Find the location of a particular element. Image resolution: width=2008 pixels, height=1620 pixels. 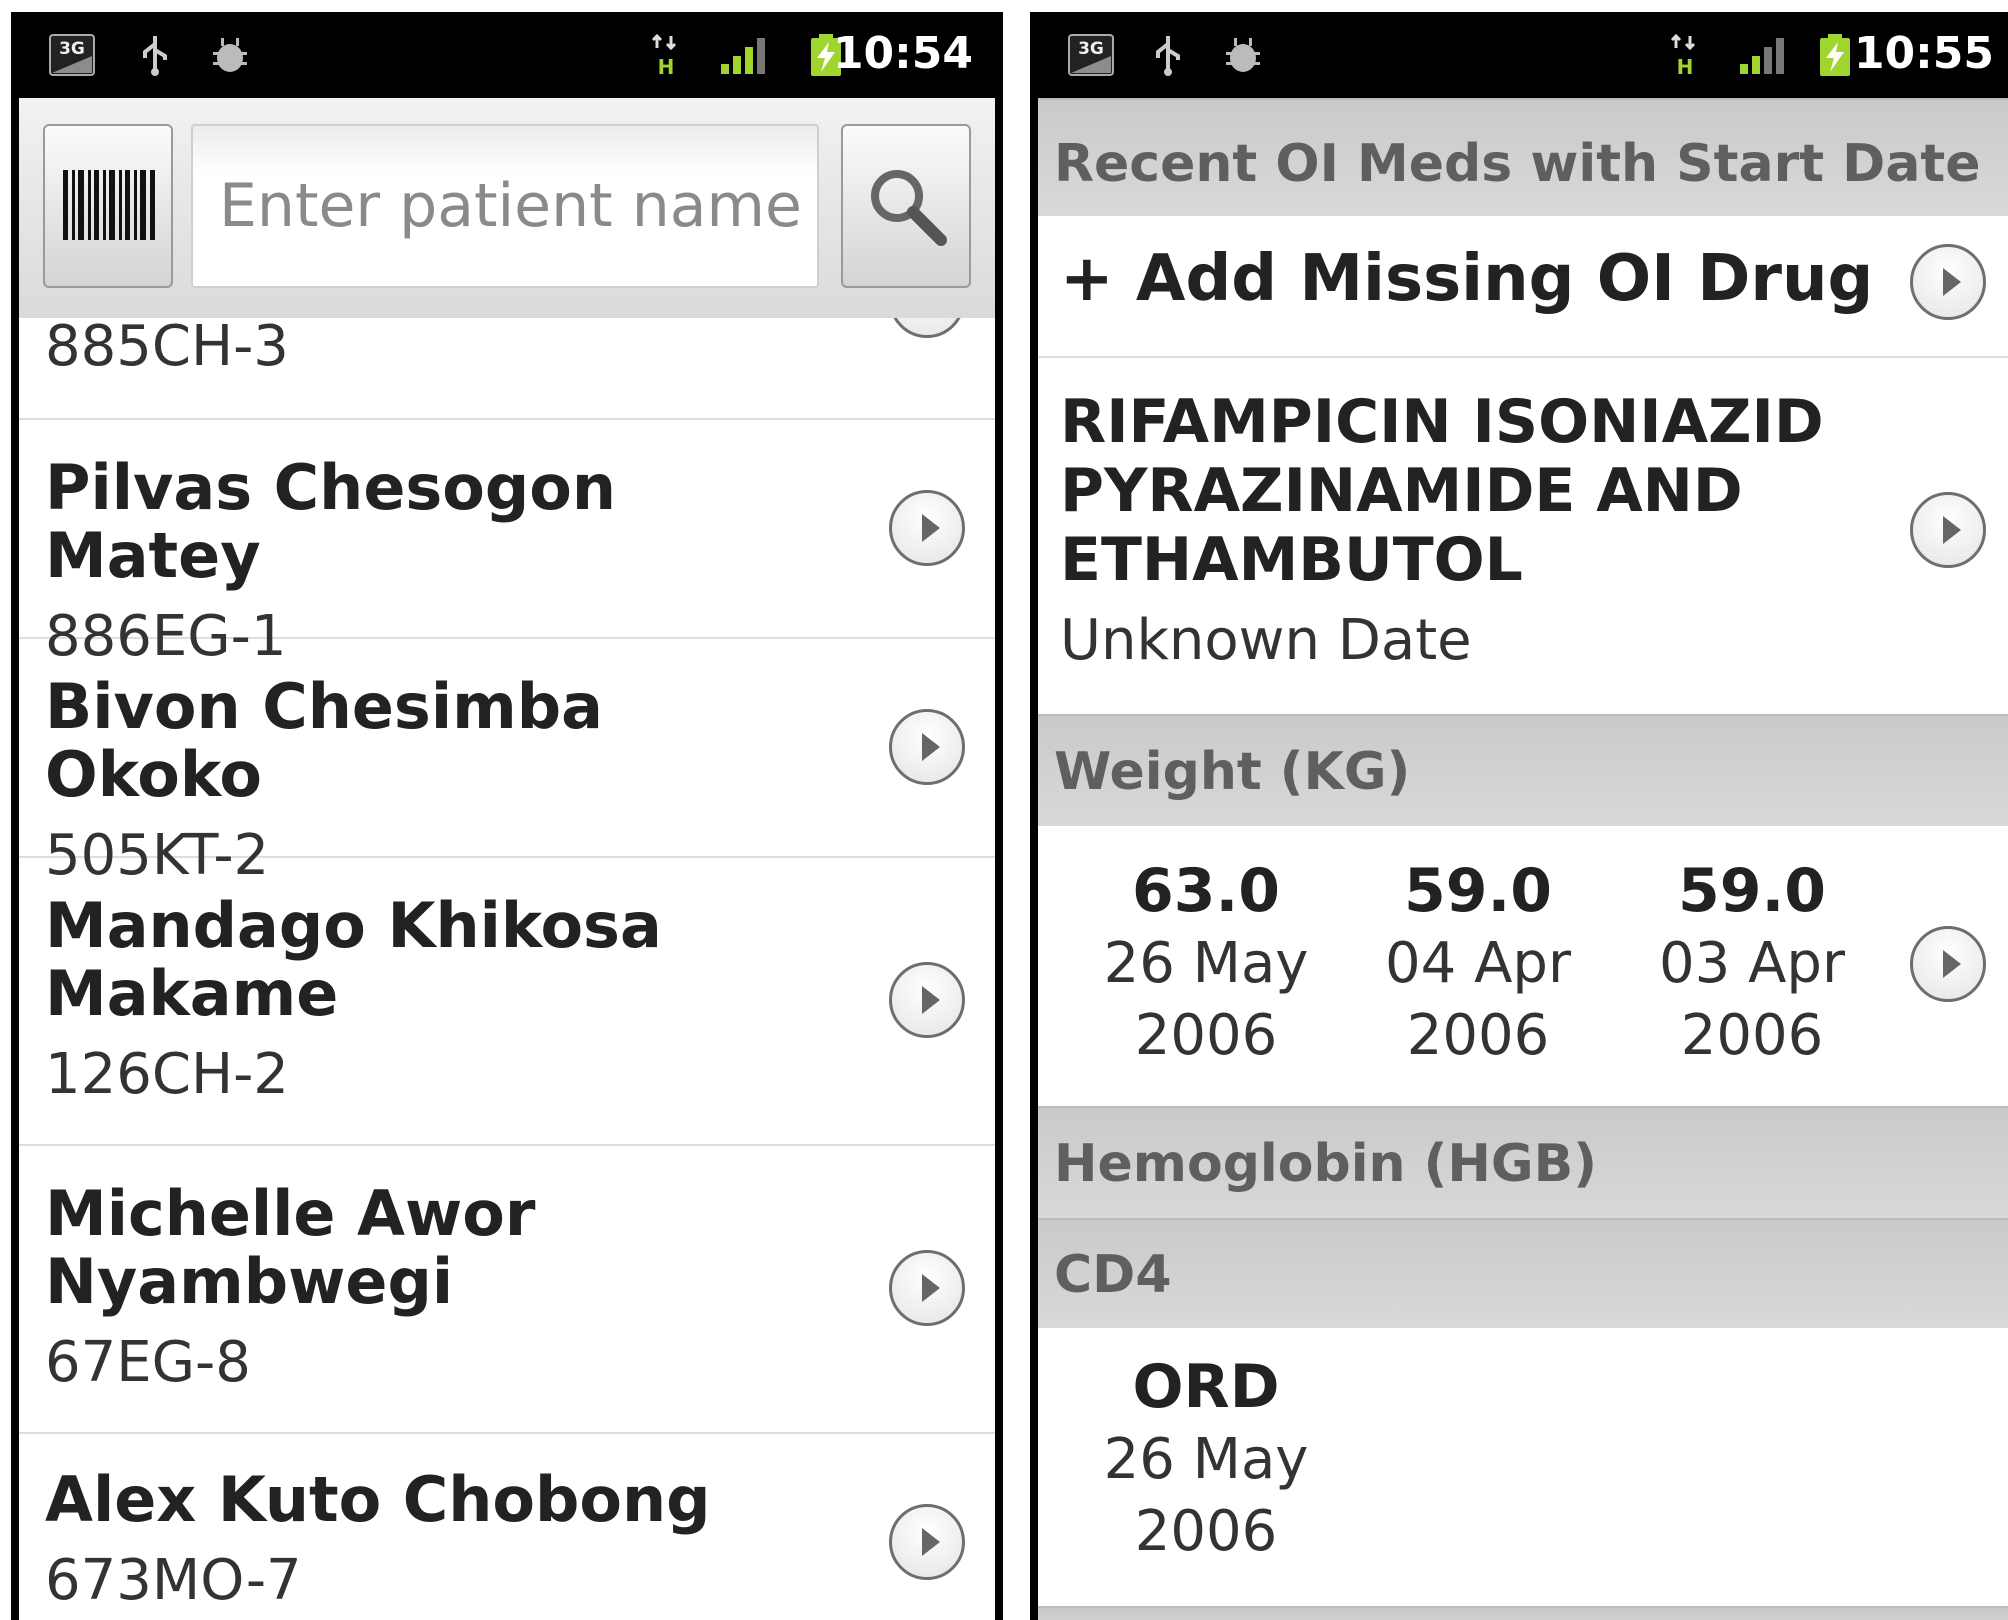

weight-reading: 59.0 03 Apr 2006 is located at coordinates (1752, 963).